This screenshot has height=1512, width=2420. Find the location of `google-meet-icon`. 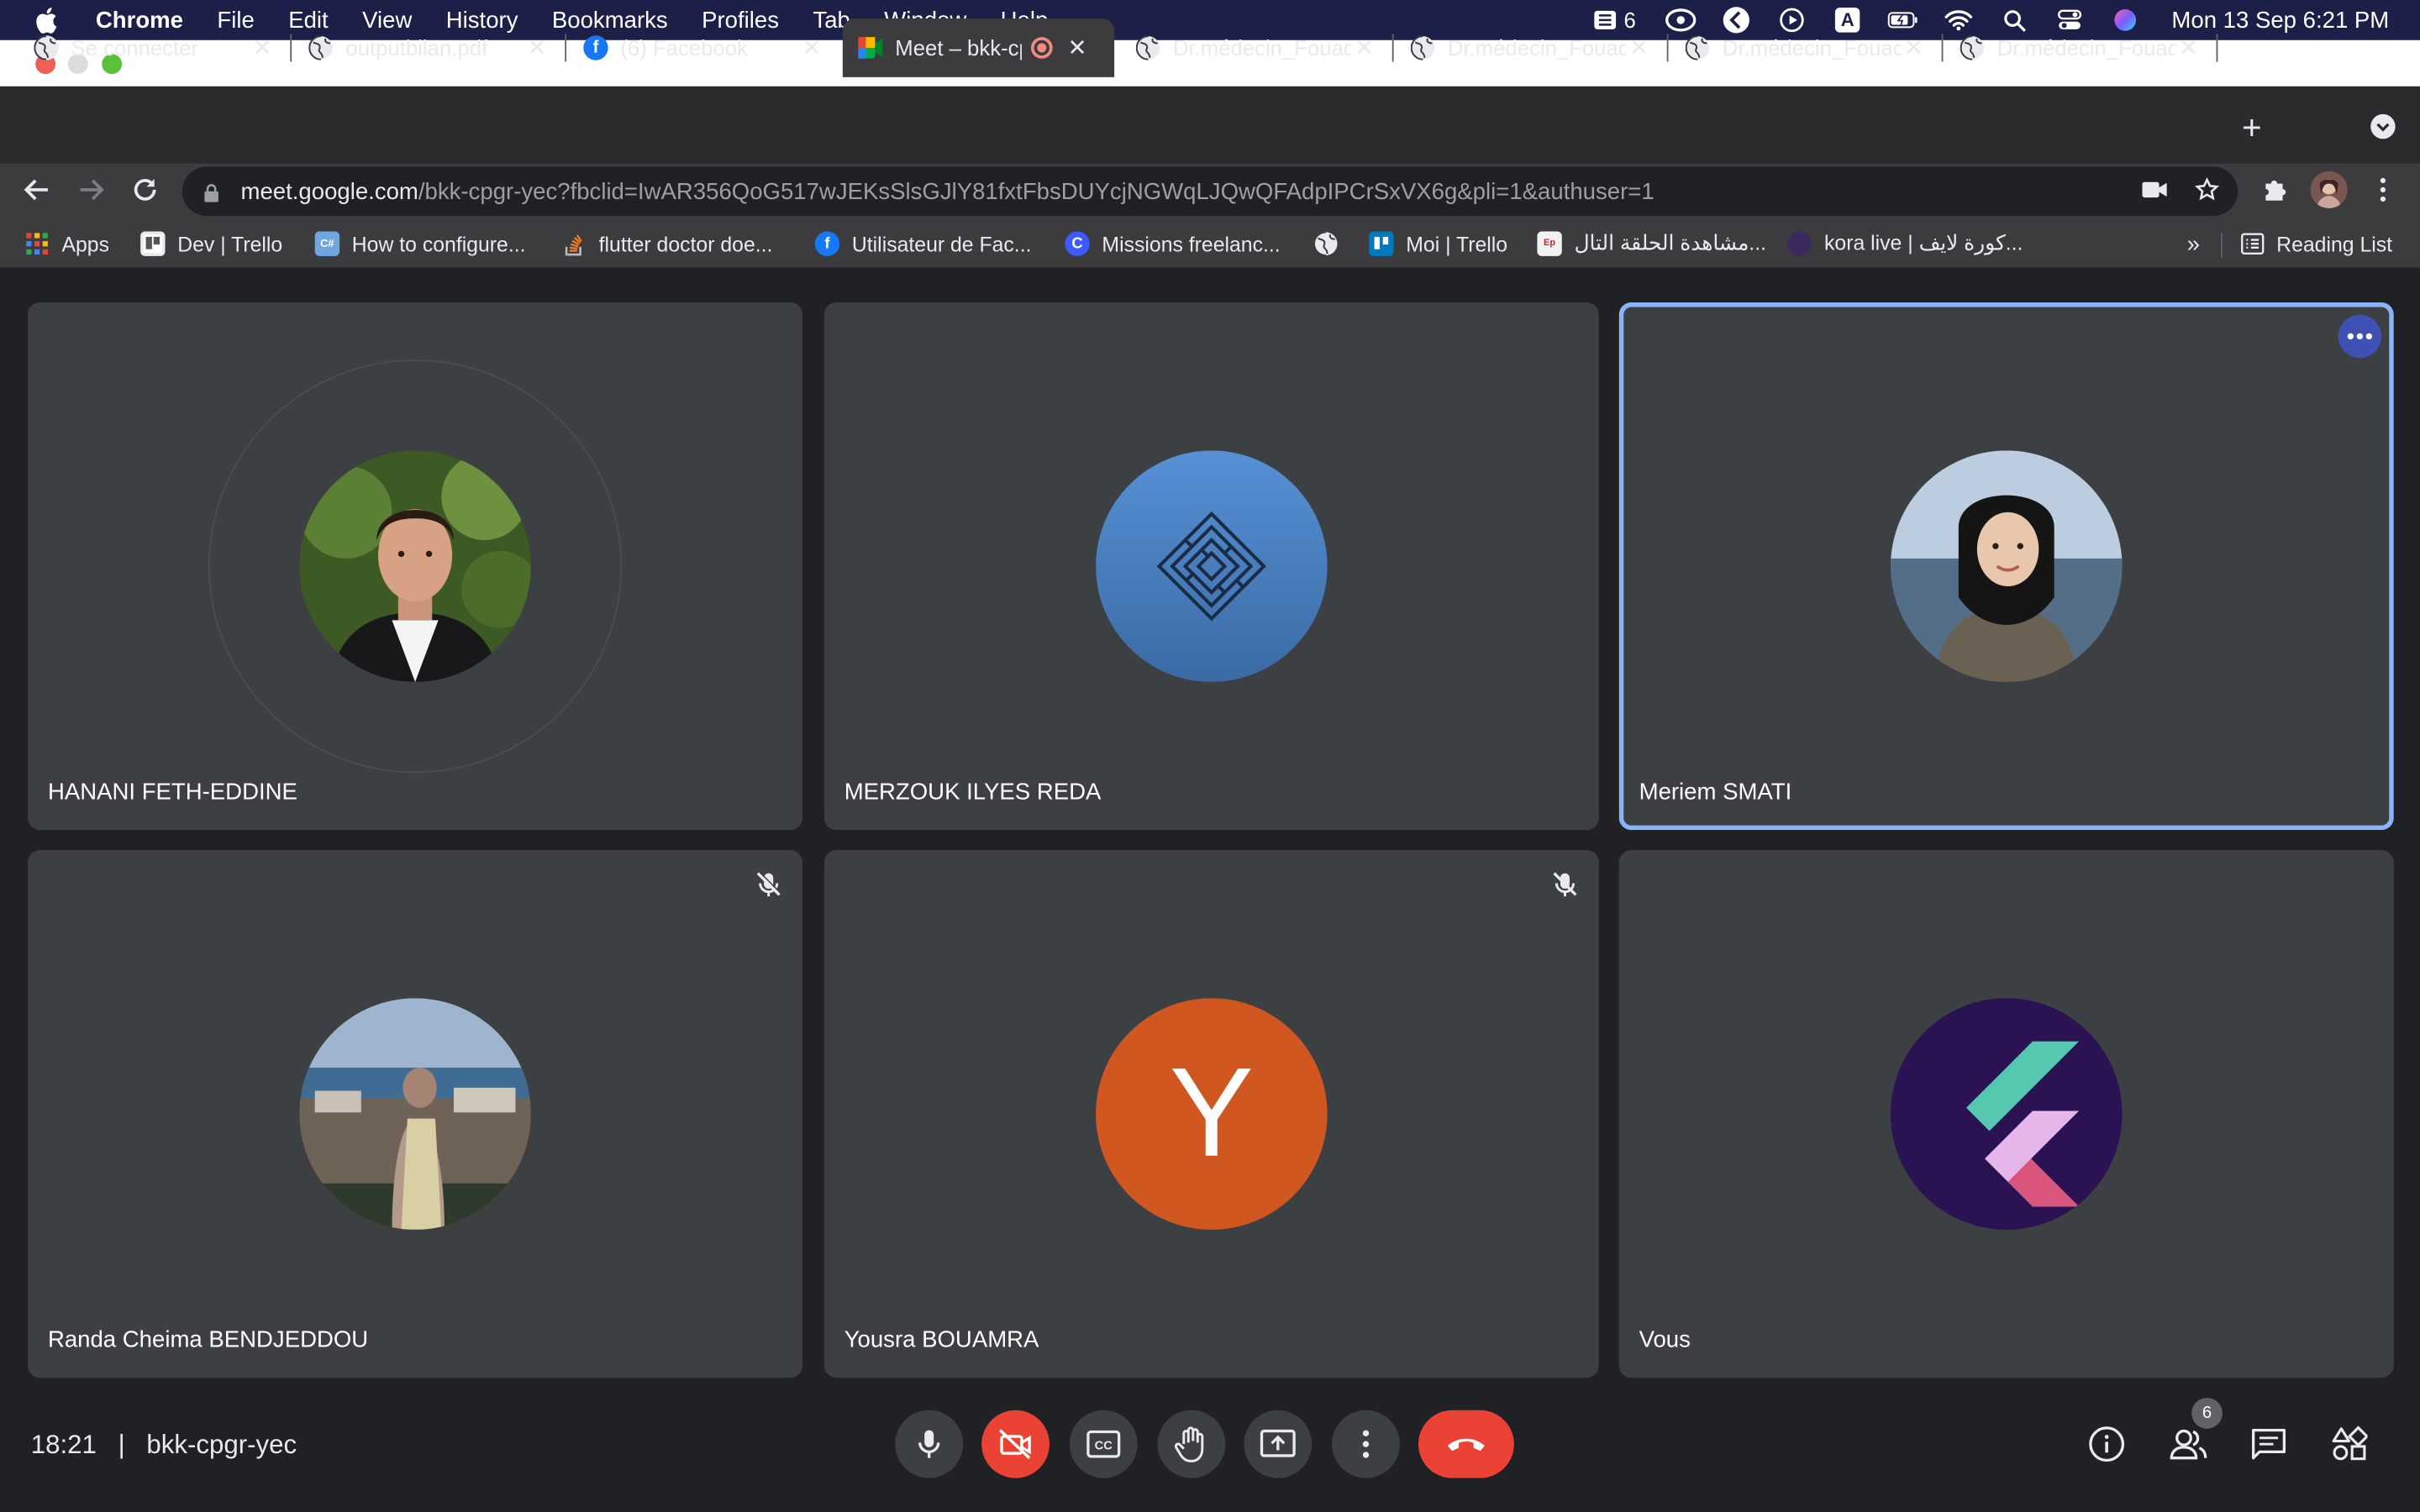

google-meet-icon is located at coordinates (870, 47).